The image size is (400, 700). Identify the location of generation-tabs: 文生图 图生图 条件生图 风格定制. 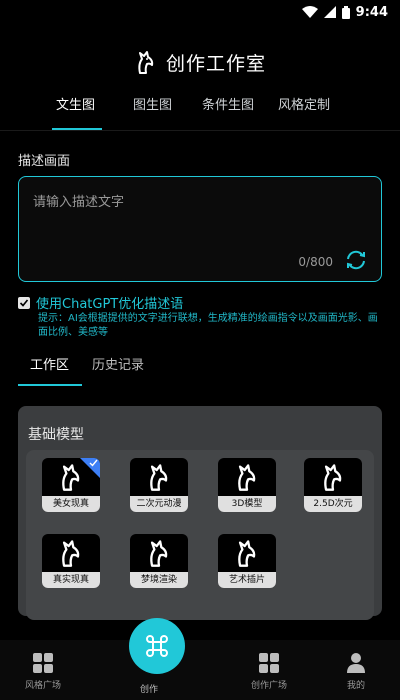
(200, 113).